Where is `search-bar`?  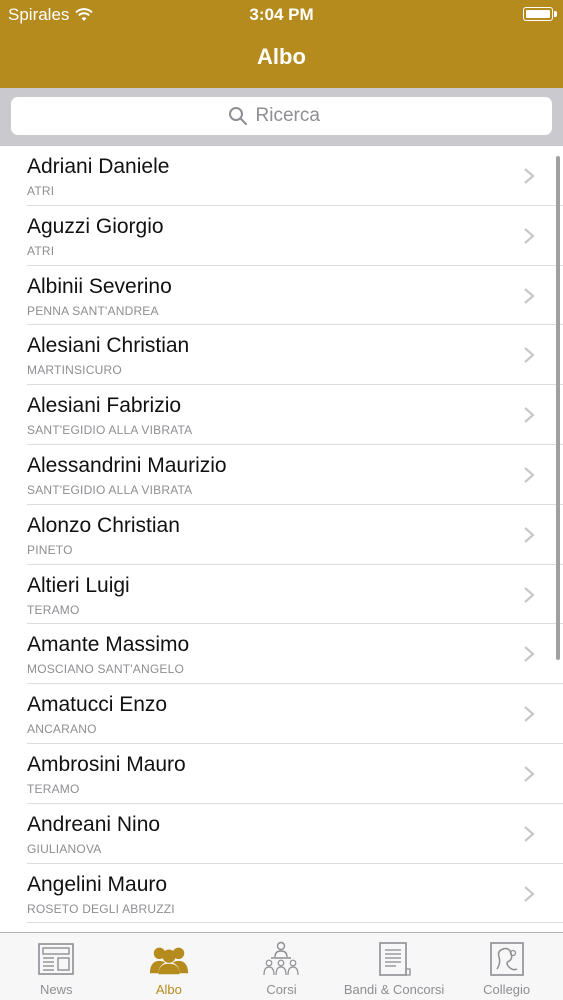
search-bar is located at coordinates (281, 117).